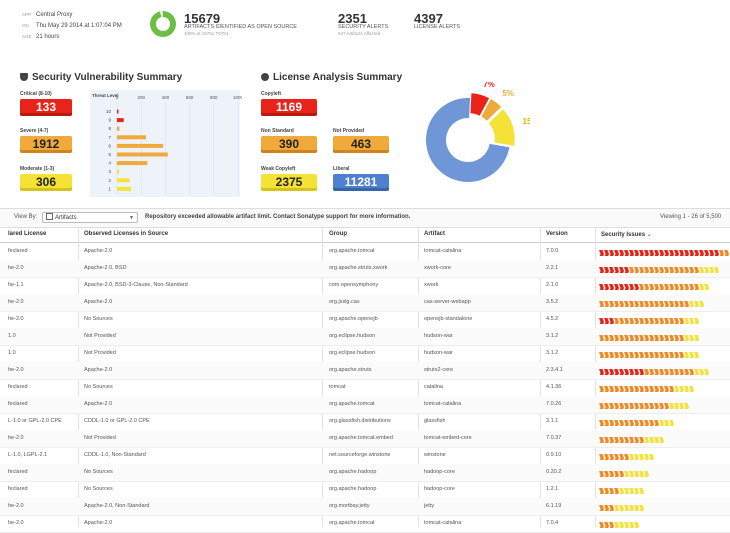  Describe the element at coordinates (40, 37) in the screenshot. I see `meta-age: Age 21 hours` at that location.